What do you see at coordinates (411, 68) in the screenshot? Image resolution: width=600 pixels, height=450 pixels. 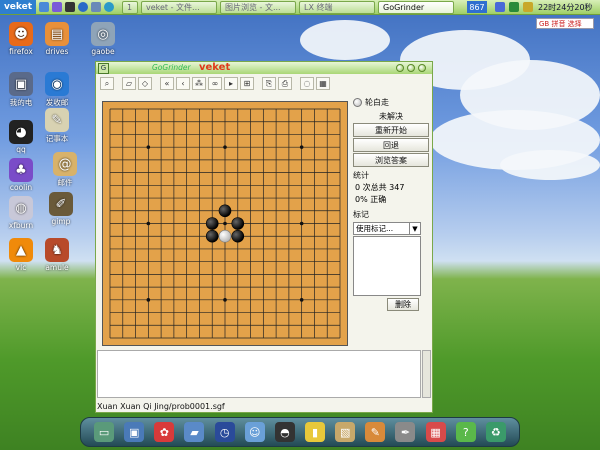 I see `maximize-icon` at bounding box center [411, 68].